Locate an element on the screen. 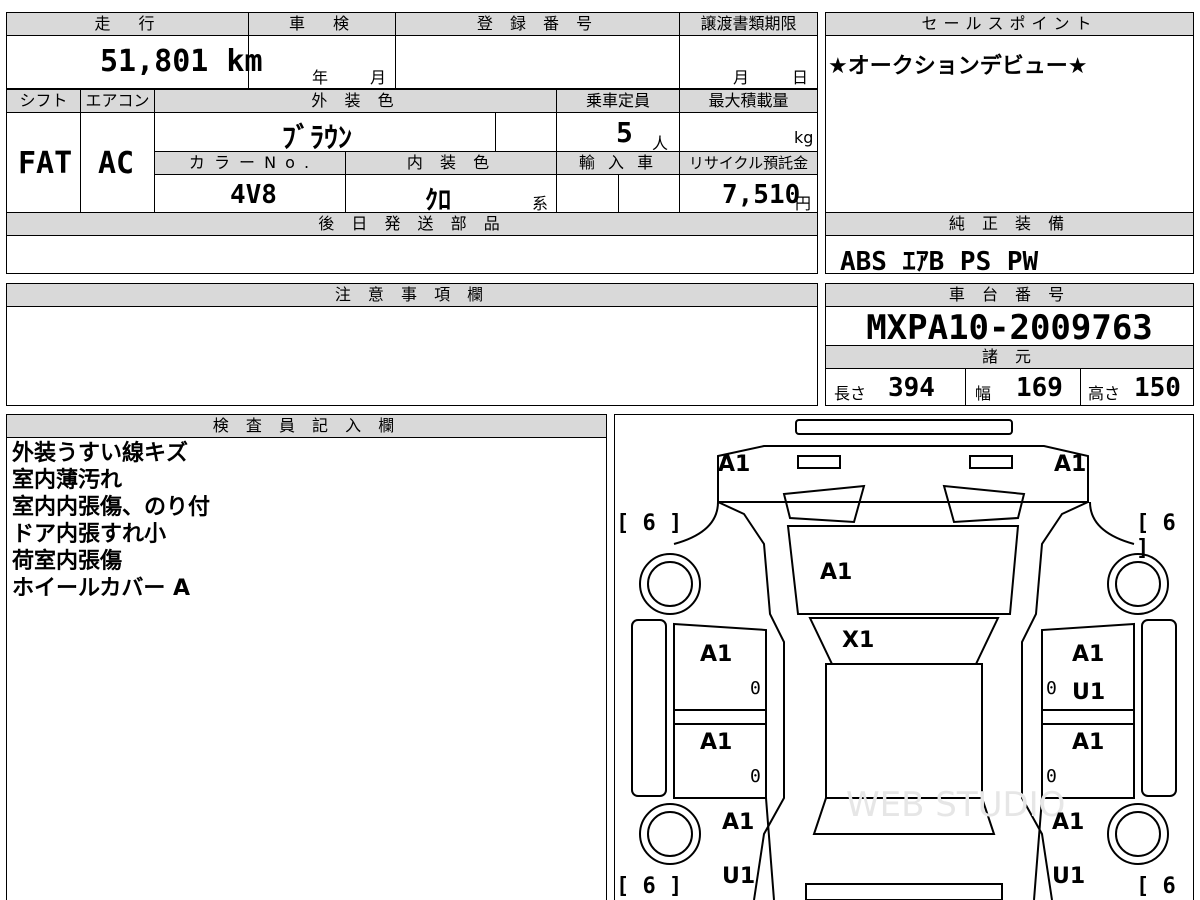  import-header: 輸 入 車 is located at coordinates (618, 163).